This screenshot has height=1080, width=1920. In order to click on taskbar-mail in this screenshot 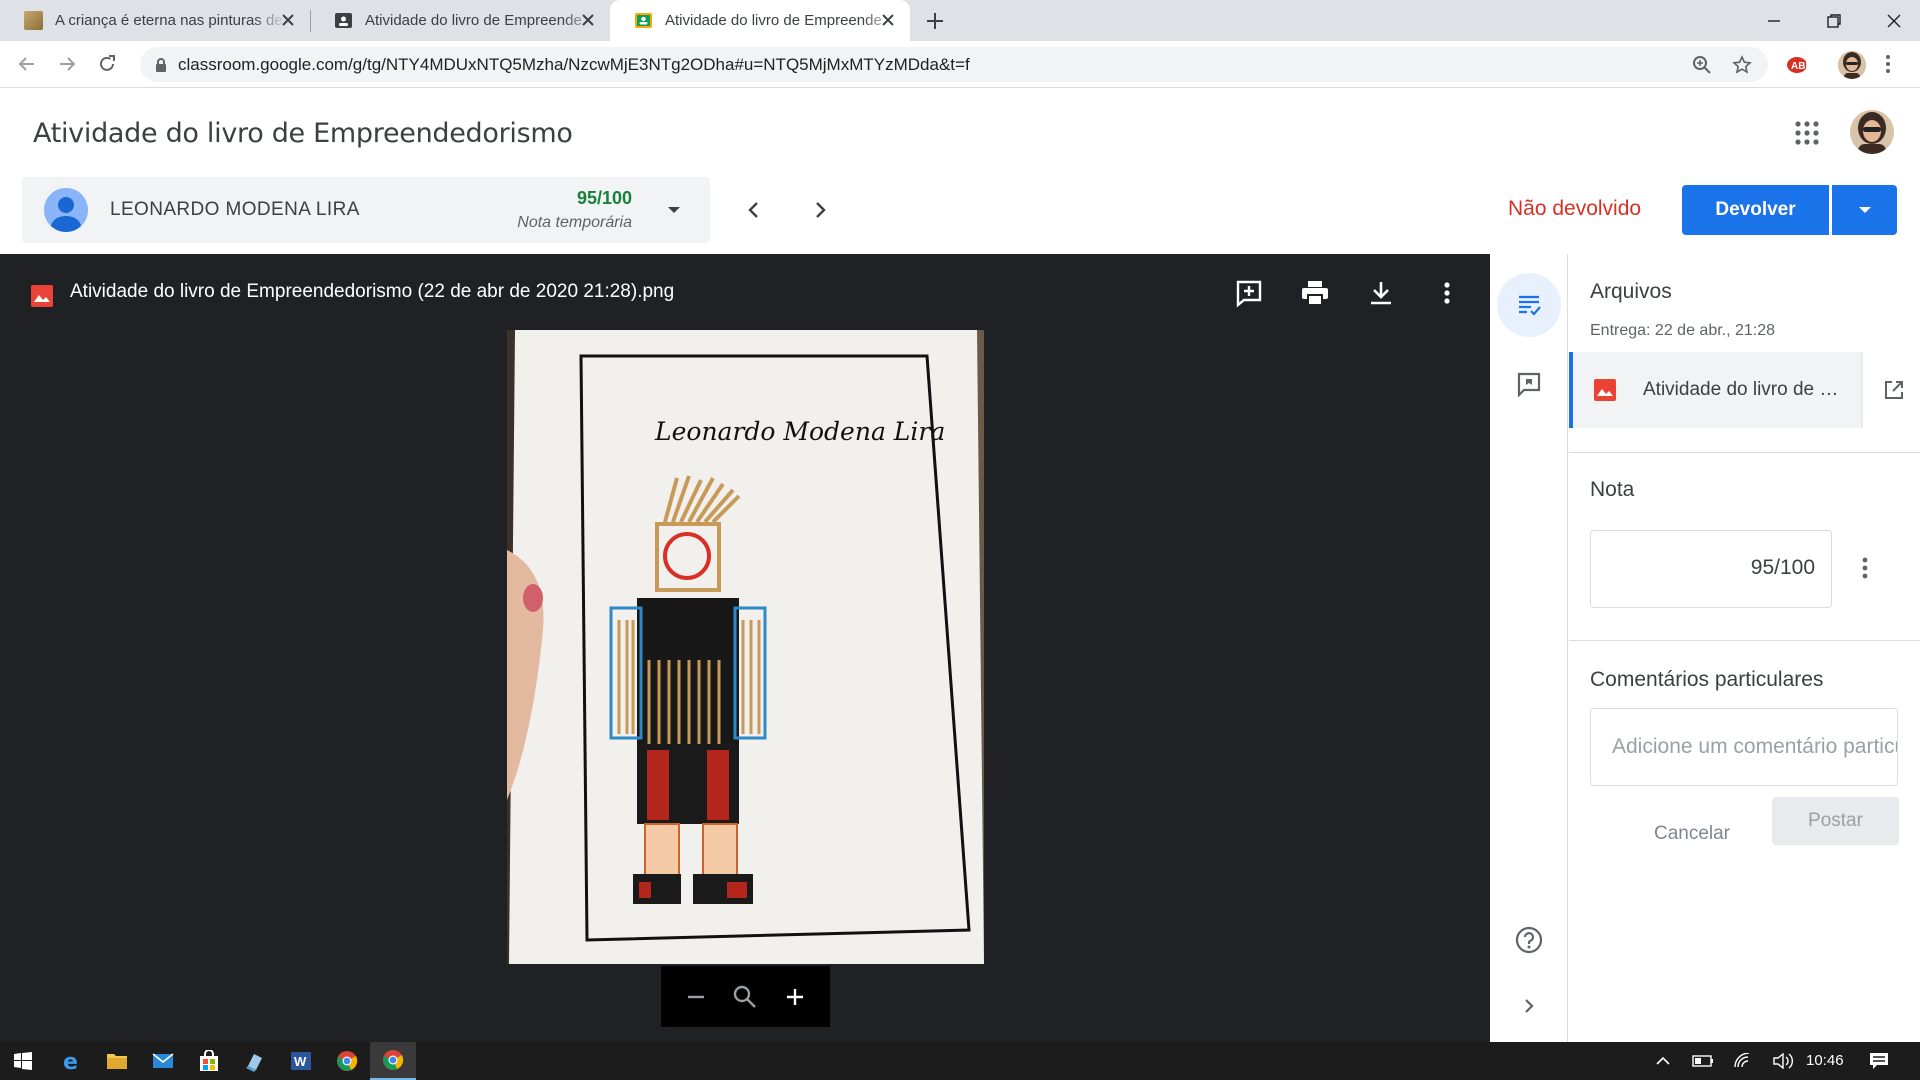, I will do `click(163, 1061)`.